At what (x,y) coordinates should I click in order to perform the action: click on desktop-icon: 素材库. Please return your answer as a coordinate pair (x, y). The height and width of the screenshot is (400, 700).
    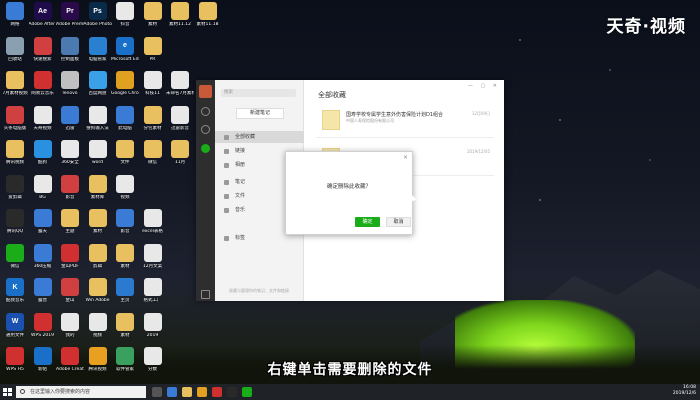
    Looking at the image, I should click on (98, 187).